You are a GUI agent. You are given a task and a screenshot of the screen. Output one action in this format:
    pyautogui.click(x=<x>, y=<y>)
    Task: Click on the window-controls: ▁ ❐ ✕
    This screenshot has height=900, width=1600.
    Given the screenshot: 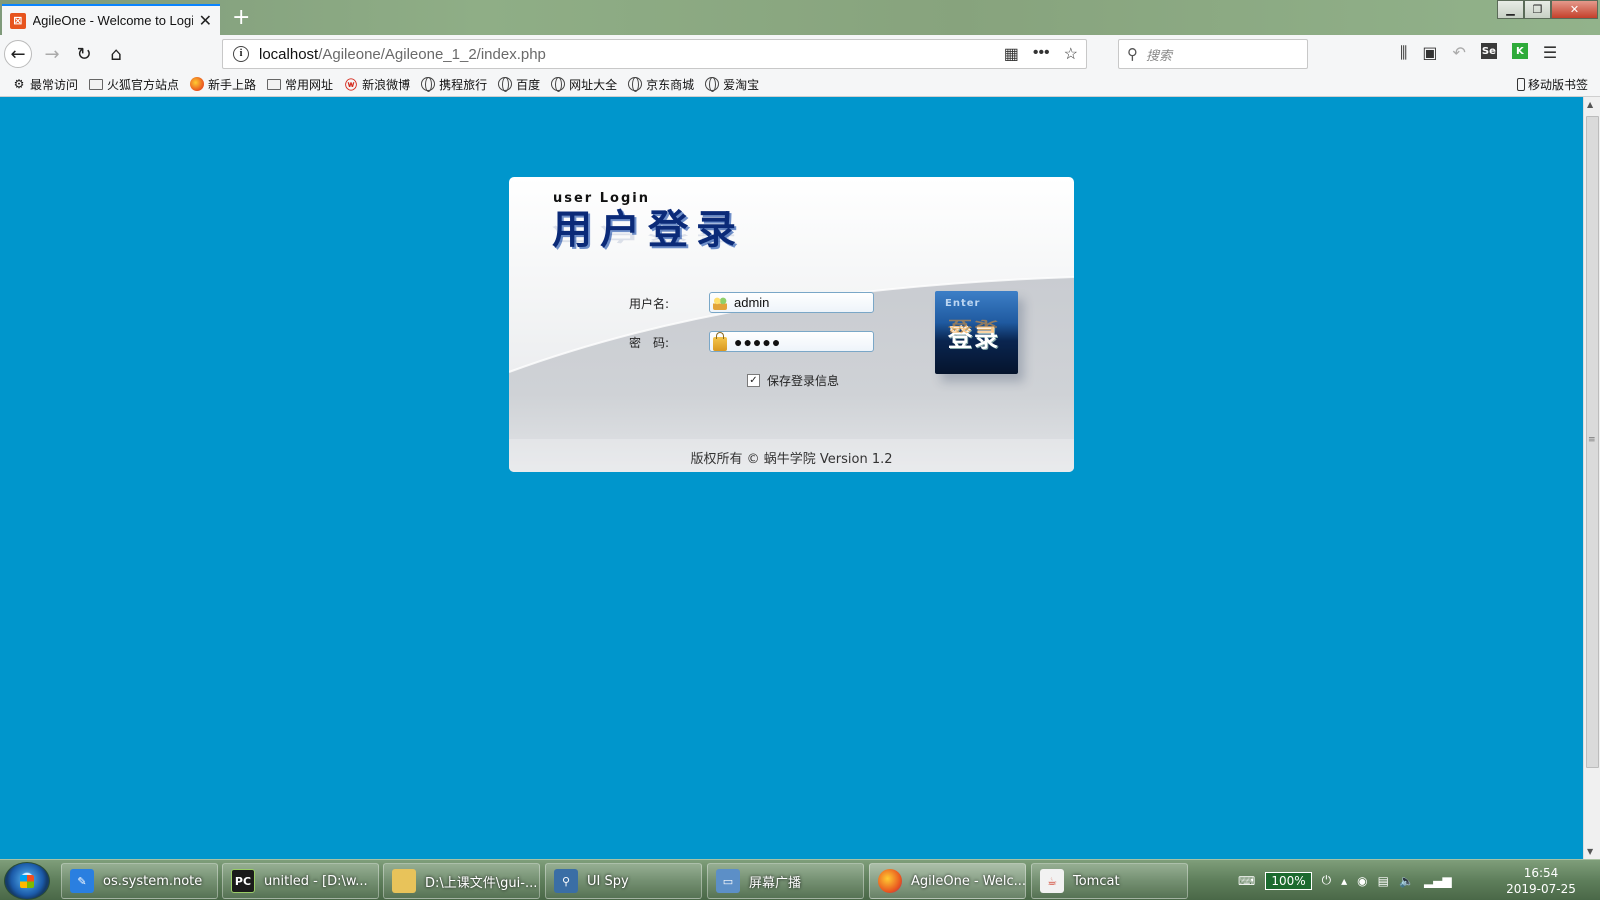 What is the action you would take?
    pyautogui.click(x=1547, y=10)
    